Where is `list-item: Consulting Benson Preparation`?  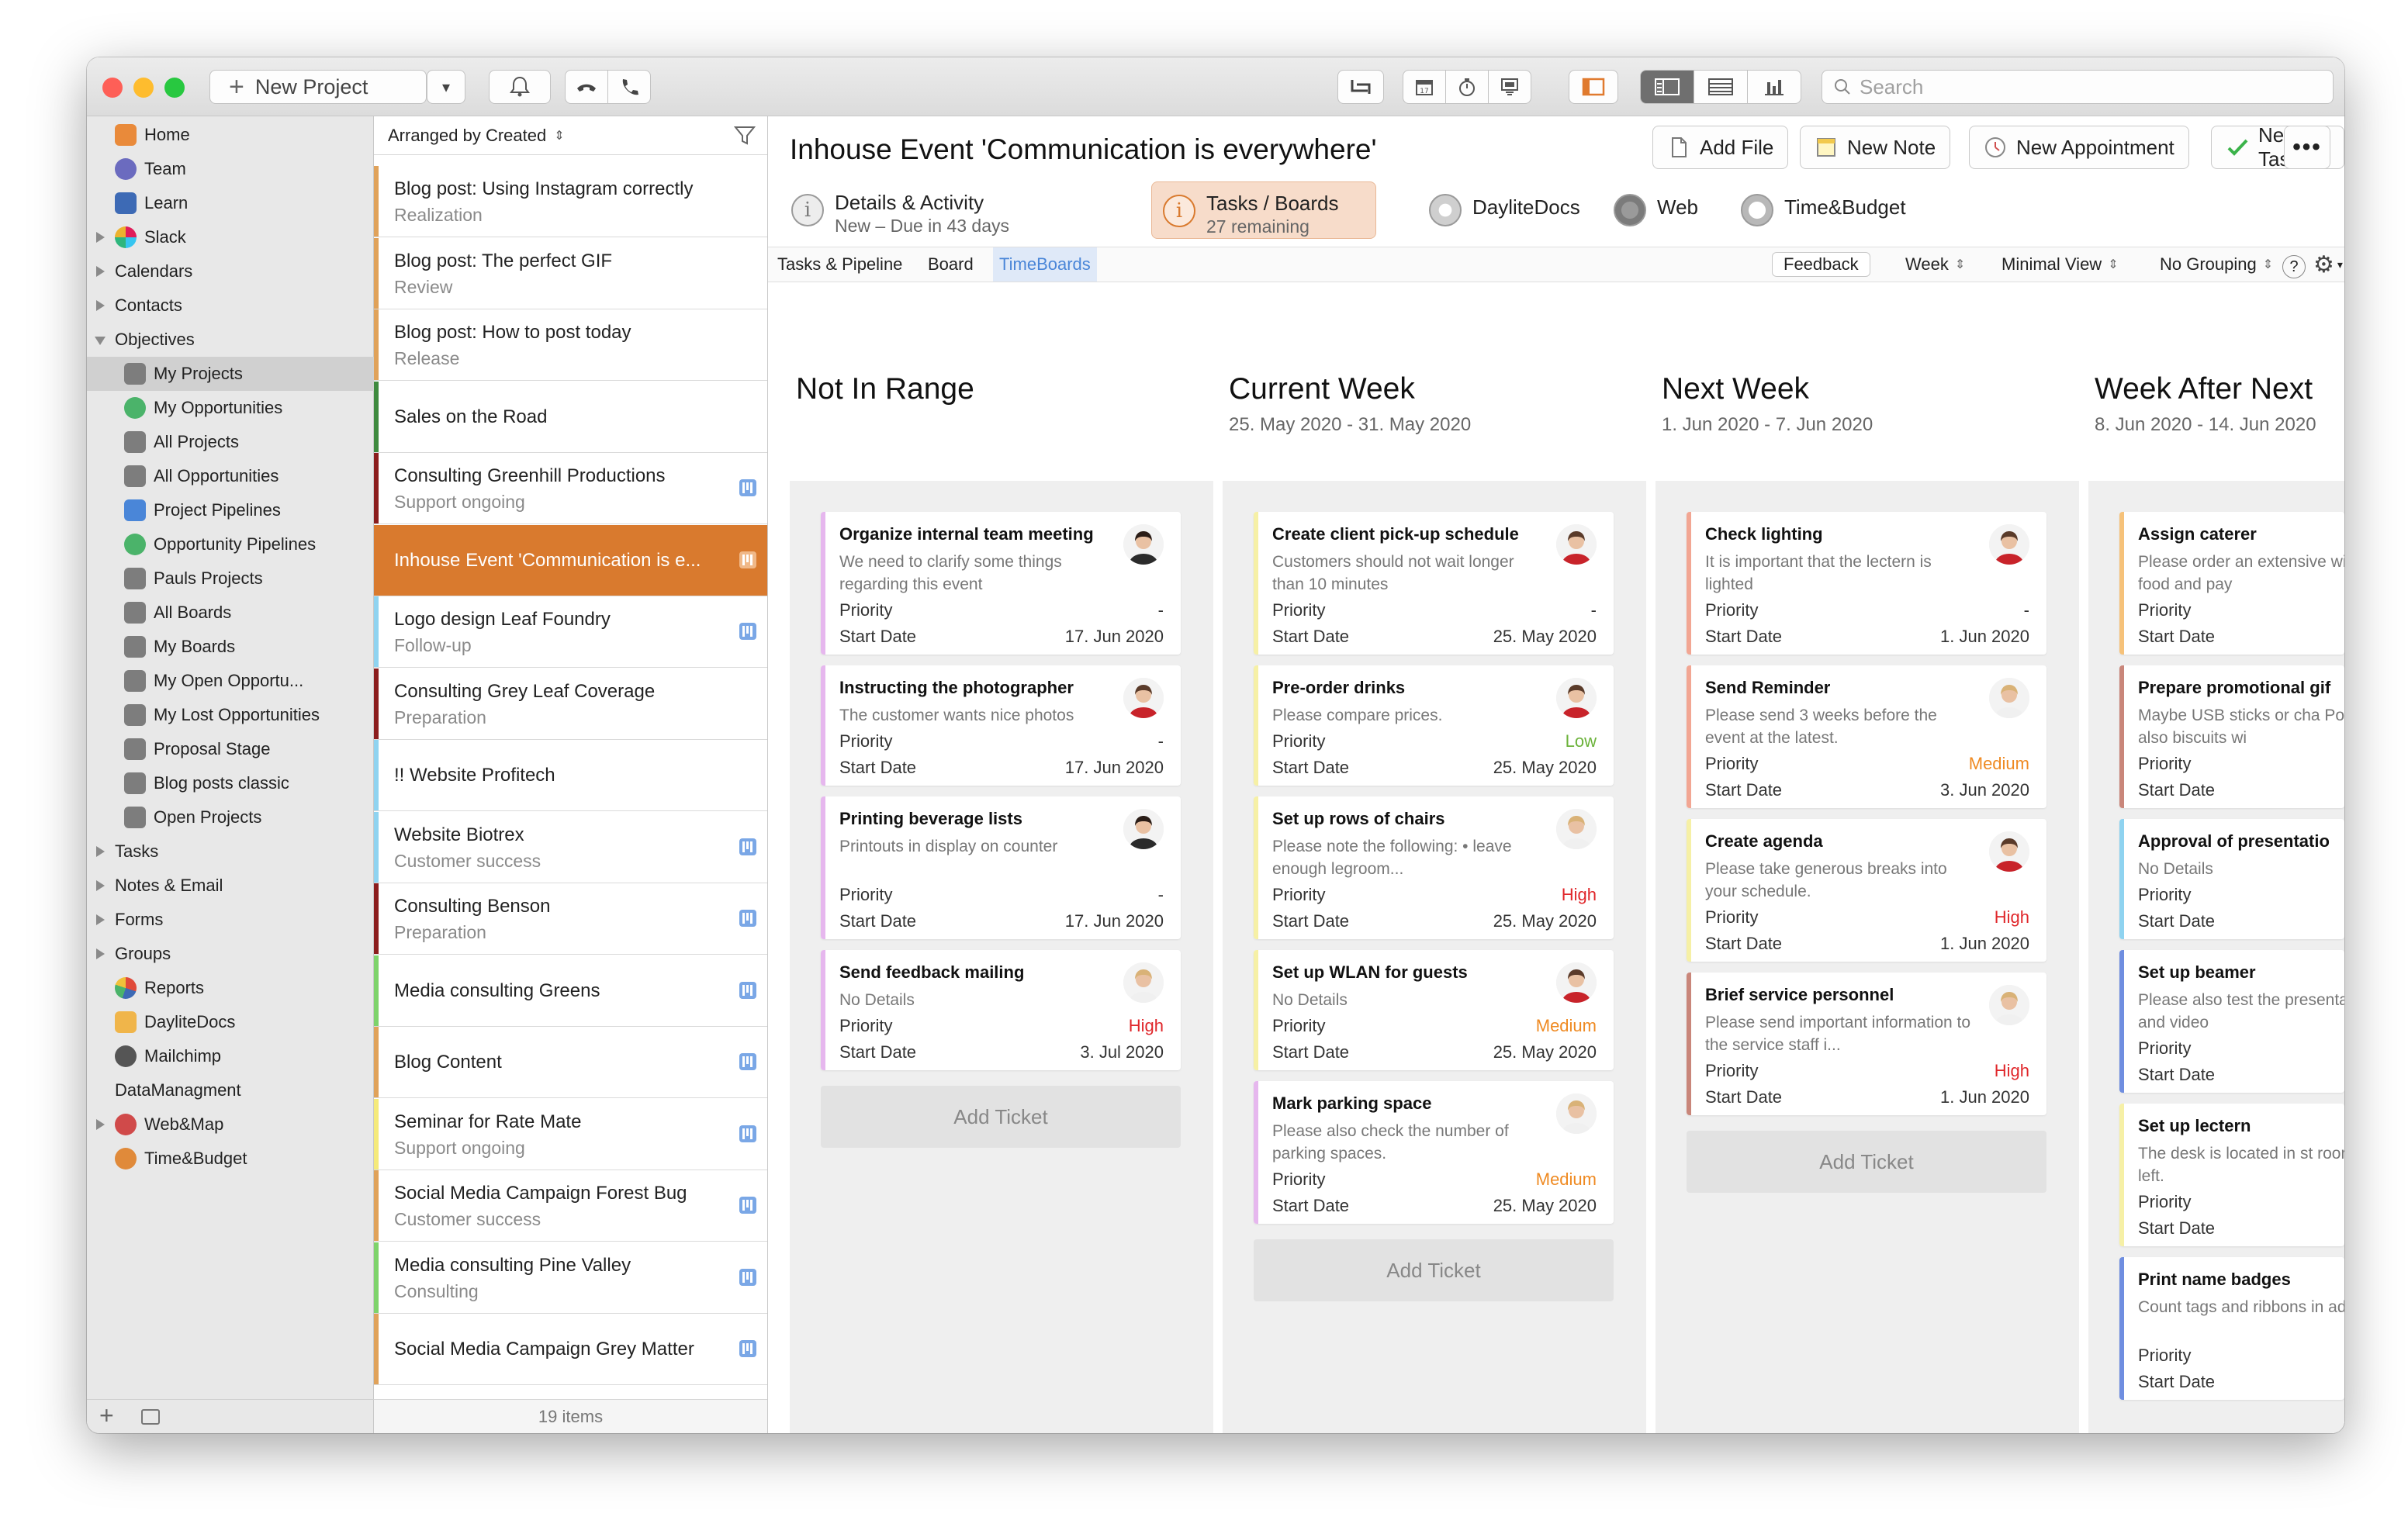 list-item: Consulting Benson Preparation is located at coordinates (570, 919).